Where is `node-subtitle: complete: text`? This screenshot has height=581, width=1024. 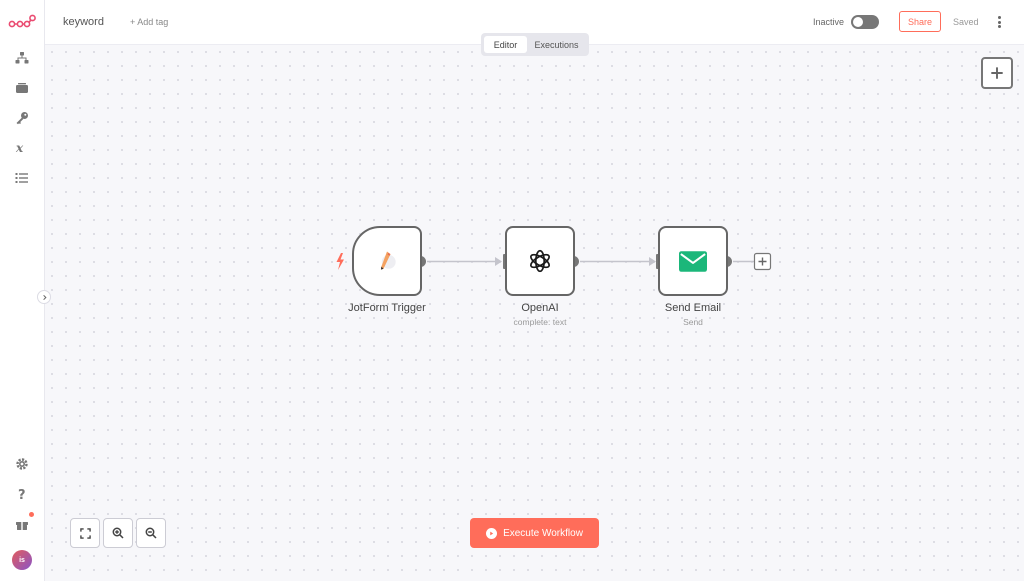 node-subtitle: complete: text is located at coordinates (540, 322).